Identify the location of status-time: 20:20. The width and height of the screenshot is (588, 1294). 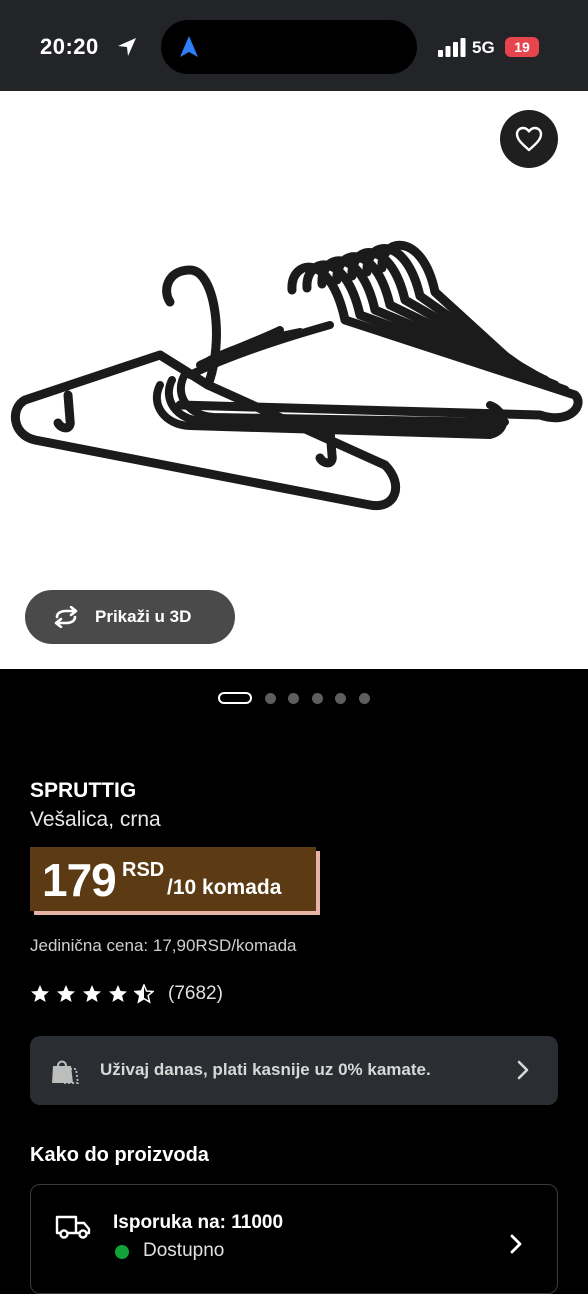
(69, 46).